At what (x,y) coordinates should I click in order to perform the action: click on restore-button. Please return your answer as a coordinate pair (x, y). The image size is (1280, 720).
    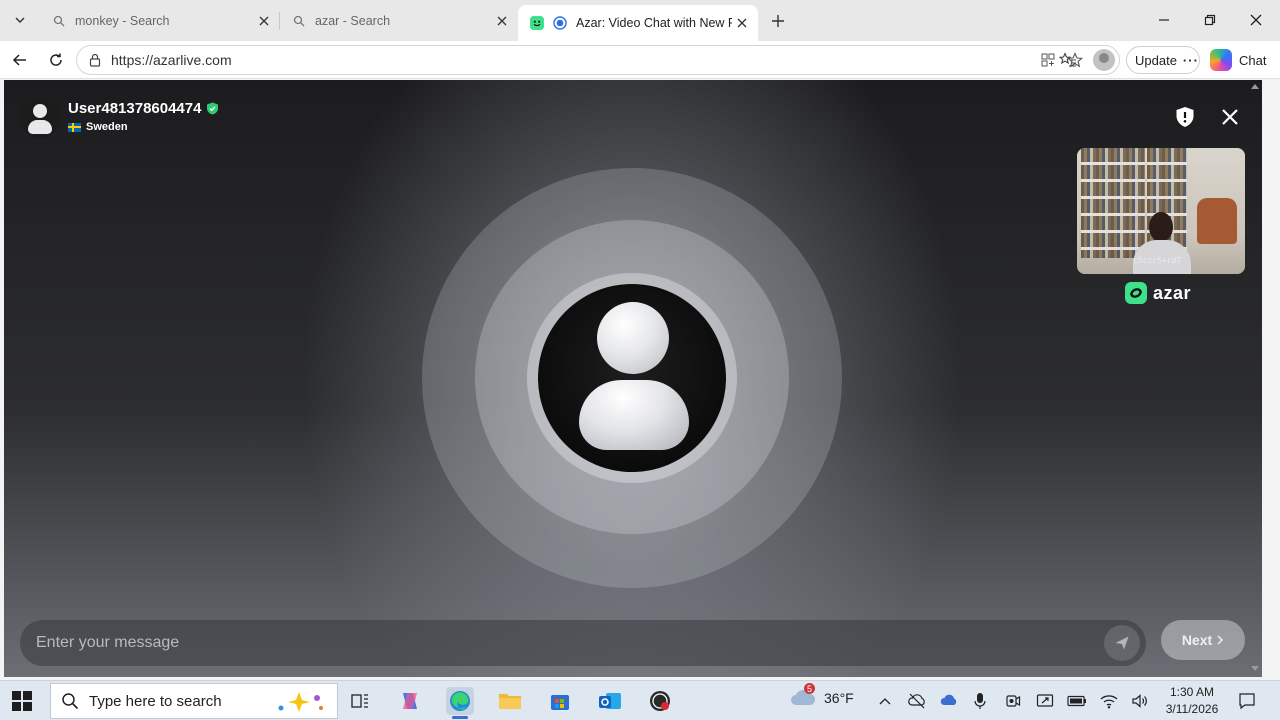
    Looking at the image, I should click on (1210, 20).